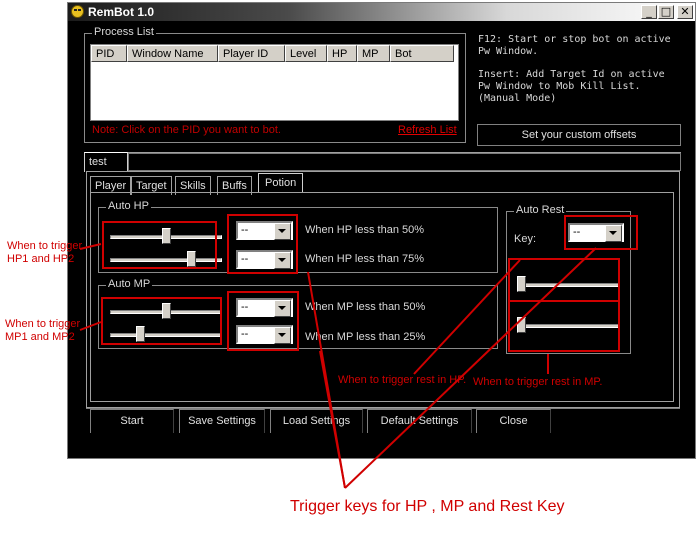  Describe the element at coordinates (427, 506) in the screenshot. I see `trigger-keys-annotation: Trigger keys for HP , MP and Rest Key` at that location.